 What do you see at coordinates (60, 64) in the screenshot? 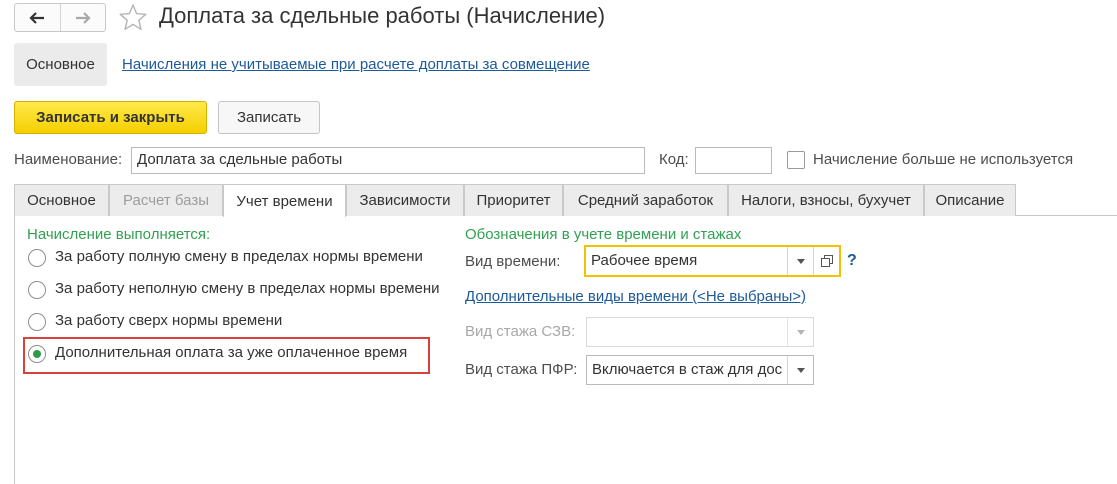
I see `section-main: Основное` at bounding box center [60, 64].